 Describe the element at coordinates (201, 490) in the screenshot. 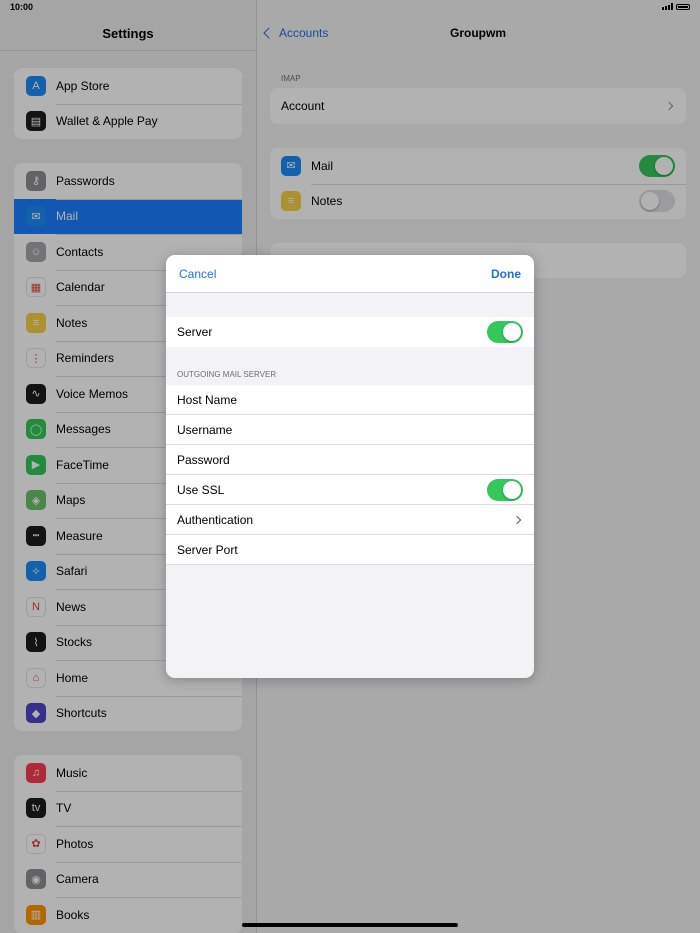

I see `use-ssl-label: Use SSL` at that location.